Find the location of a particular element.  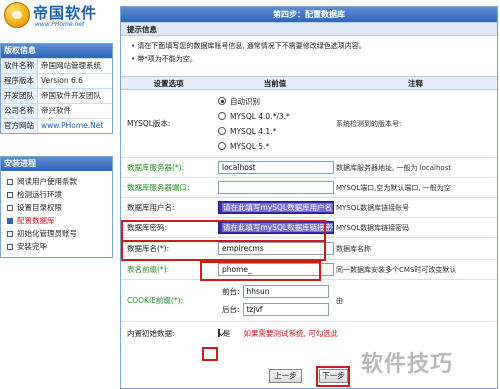

logo-icon is located at coordinates (17, 15).